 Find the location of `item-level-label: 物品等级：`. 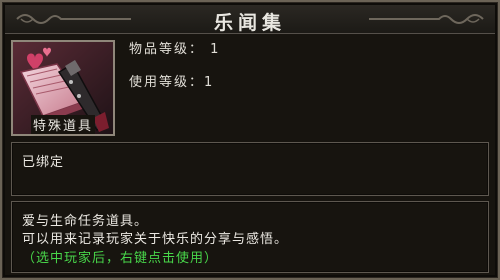

item-level-label: 物品等级： is located at coordinates (167, 49).